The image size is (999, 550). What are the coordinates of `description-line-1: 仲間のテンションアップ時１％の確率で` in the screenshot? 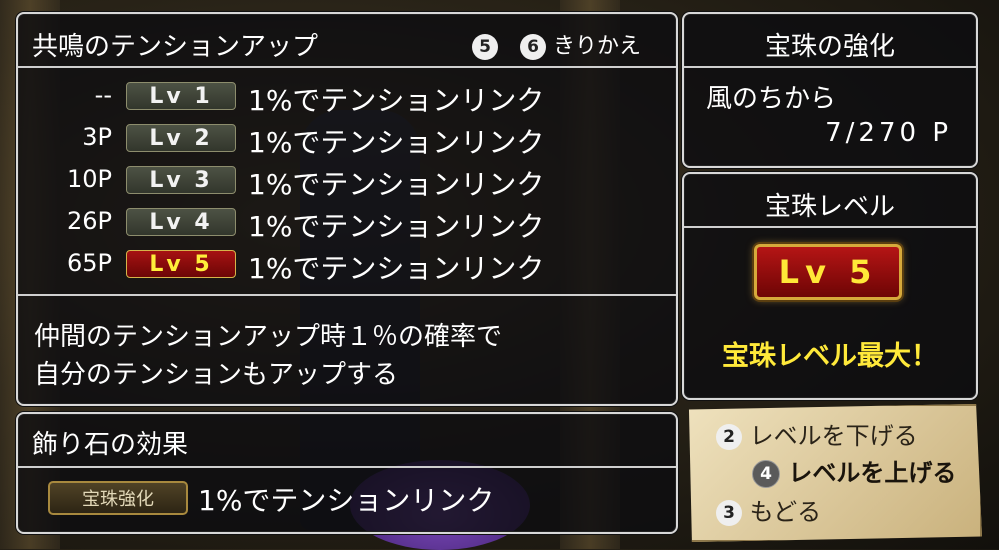 It's located at (268, 337).